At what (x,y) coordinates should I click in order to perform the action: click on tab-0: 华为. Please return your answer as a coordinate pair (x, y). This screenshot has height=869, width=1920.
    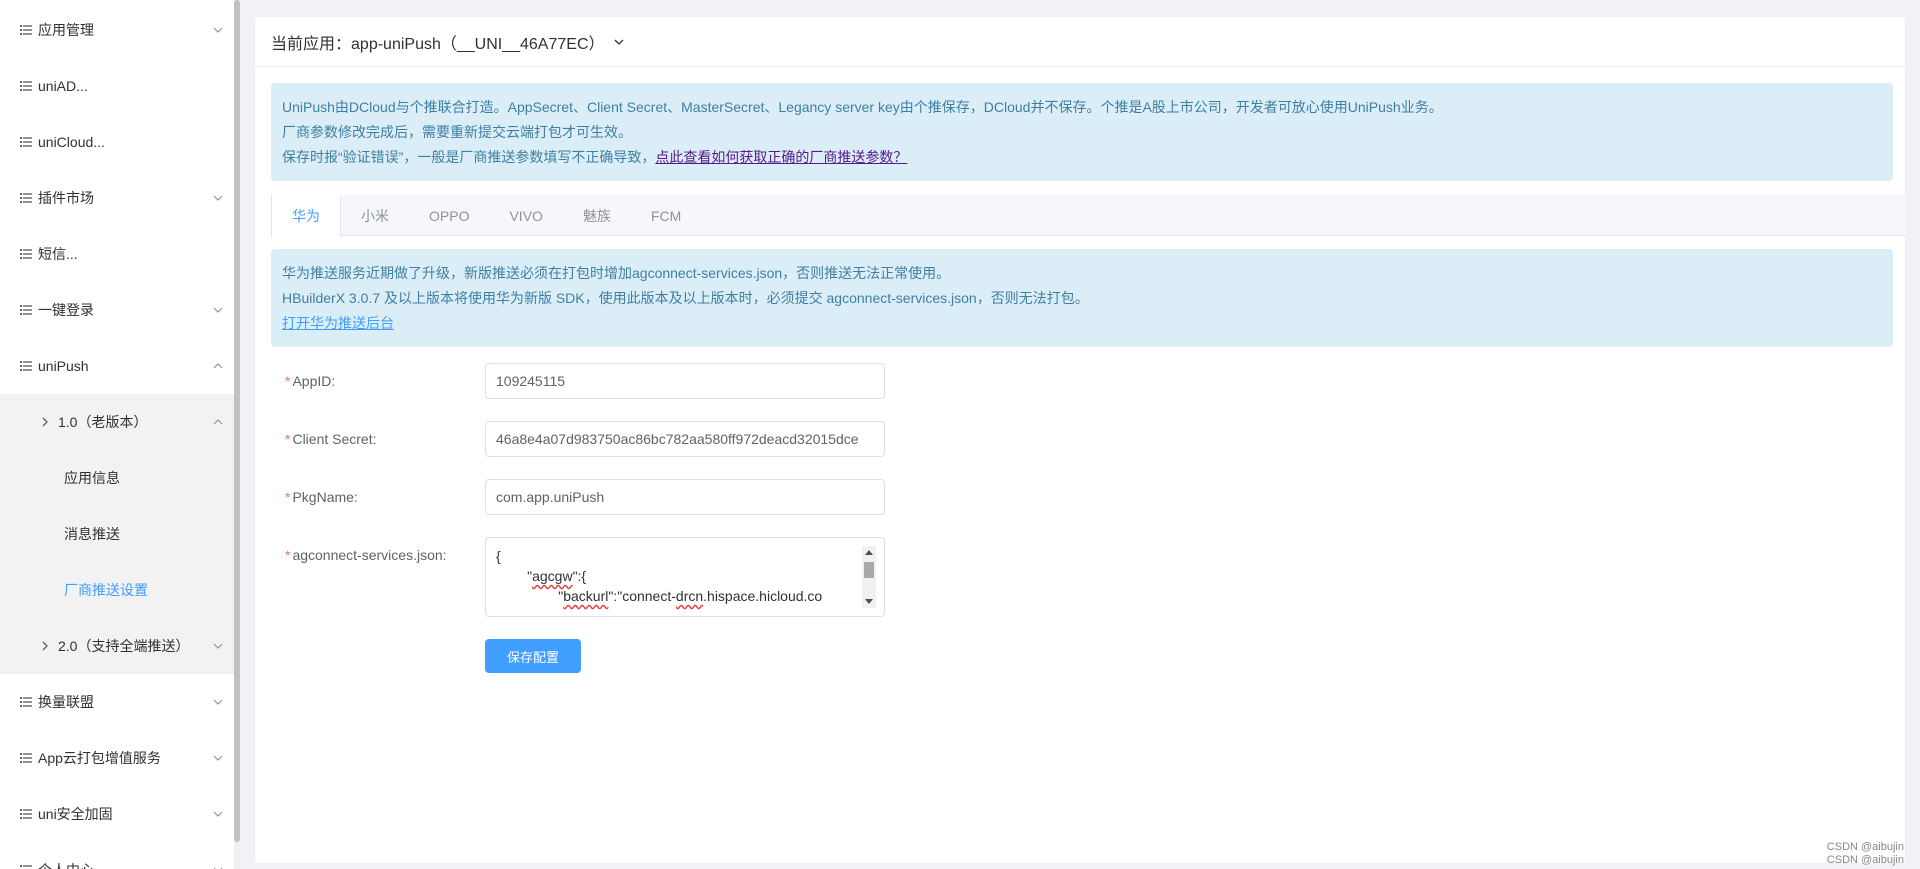
    Looking at the image, I should click on (306, 216).